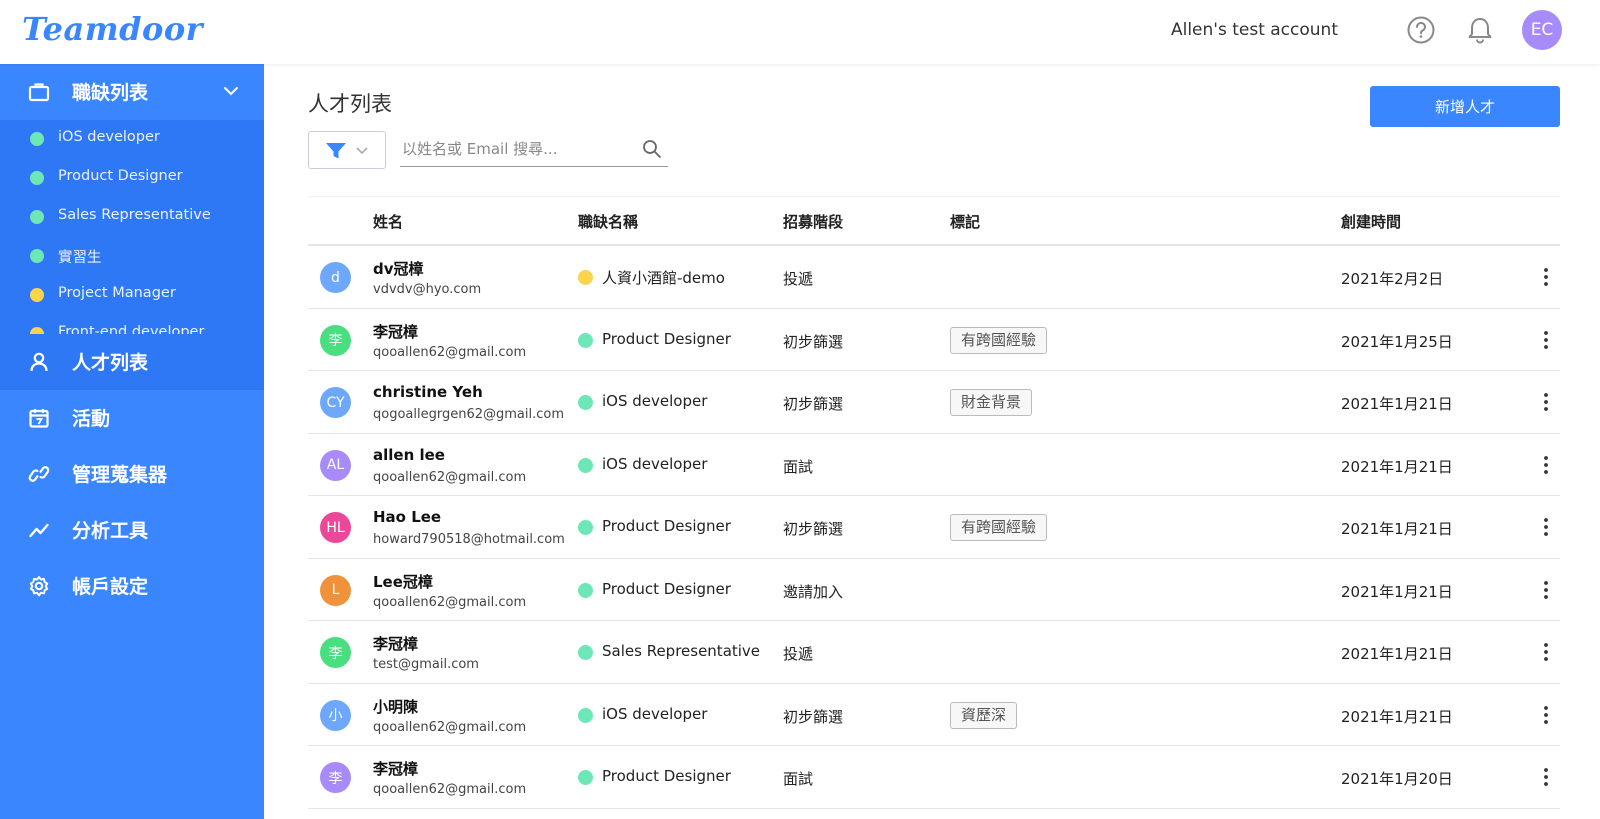  What do you see at coordinates (652, 149) in the screenshot?
I see `search-icon` at bounding box center [652, 149].